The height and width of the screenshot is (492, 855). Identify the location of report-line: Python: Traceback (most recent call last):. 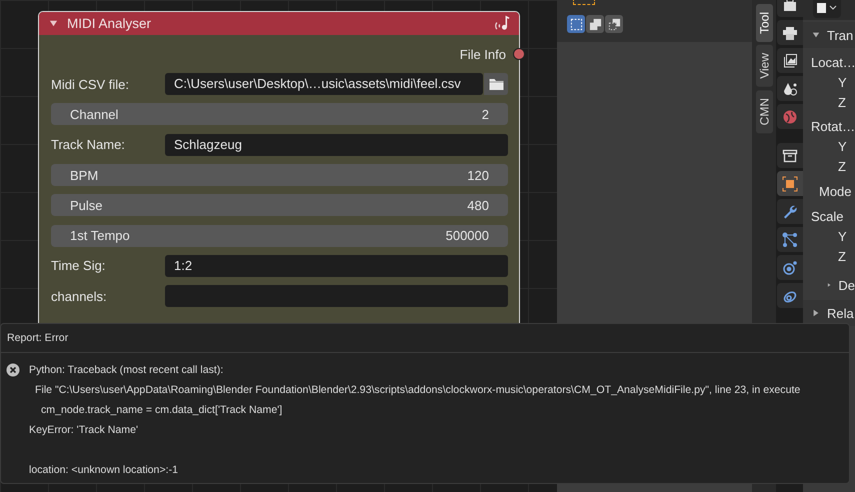
(126, 370).